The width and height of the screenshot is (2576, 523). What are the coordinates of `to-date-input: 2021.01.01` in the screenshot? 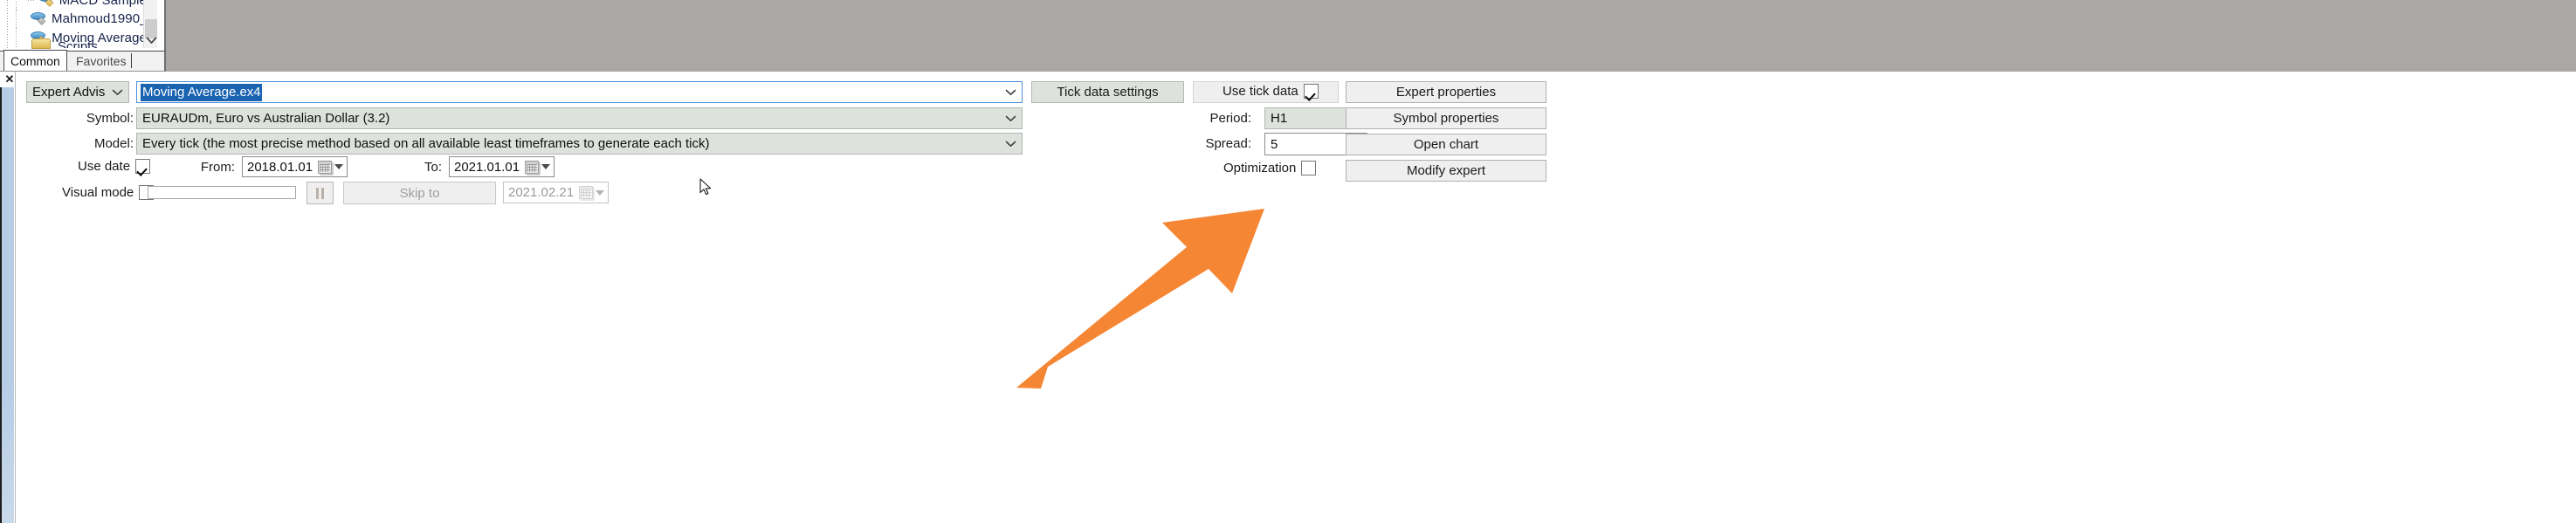 It's located at (501, 166).